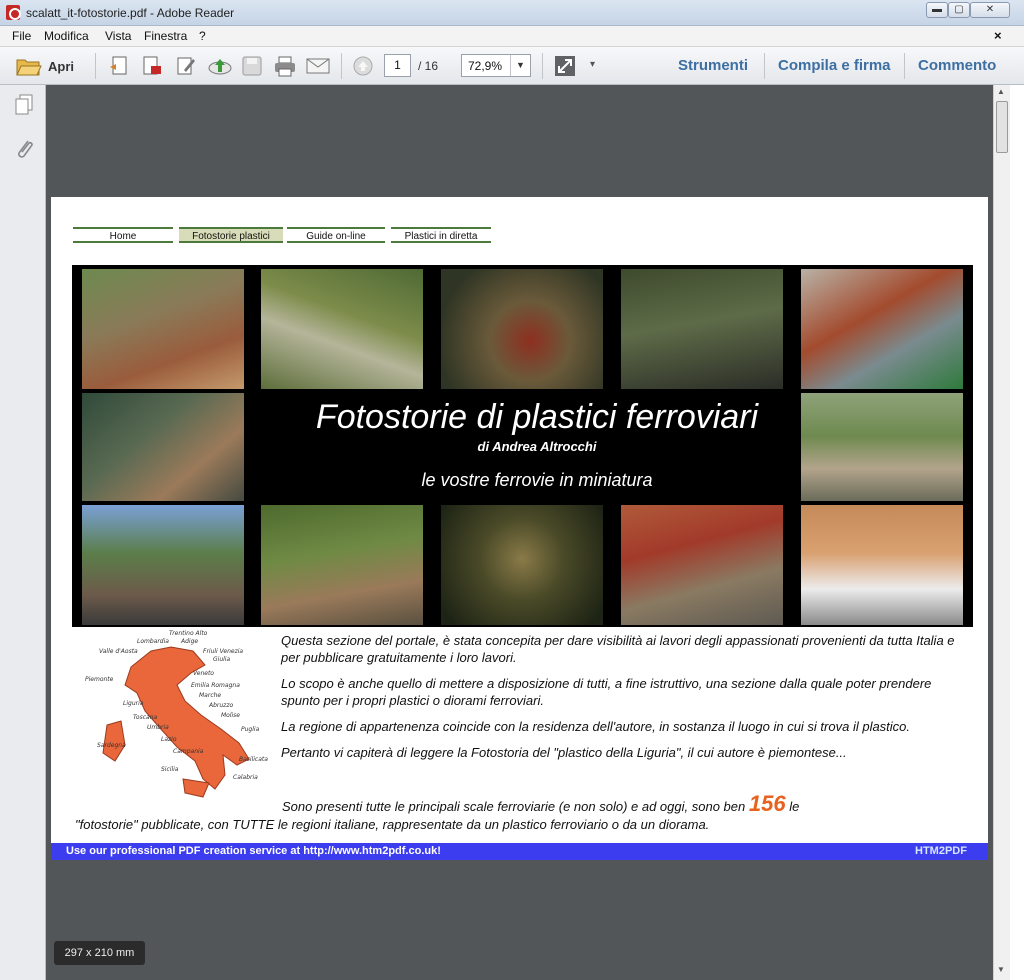  Describe the element at coordinates (1001, 532) in the screenshot. I see `vertical-scrollbar: ▲ ▼` at that location.